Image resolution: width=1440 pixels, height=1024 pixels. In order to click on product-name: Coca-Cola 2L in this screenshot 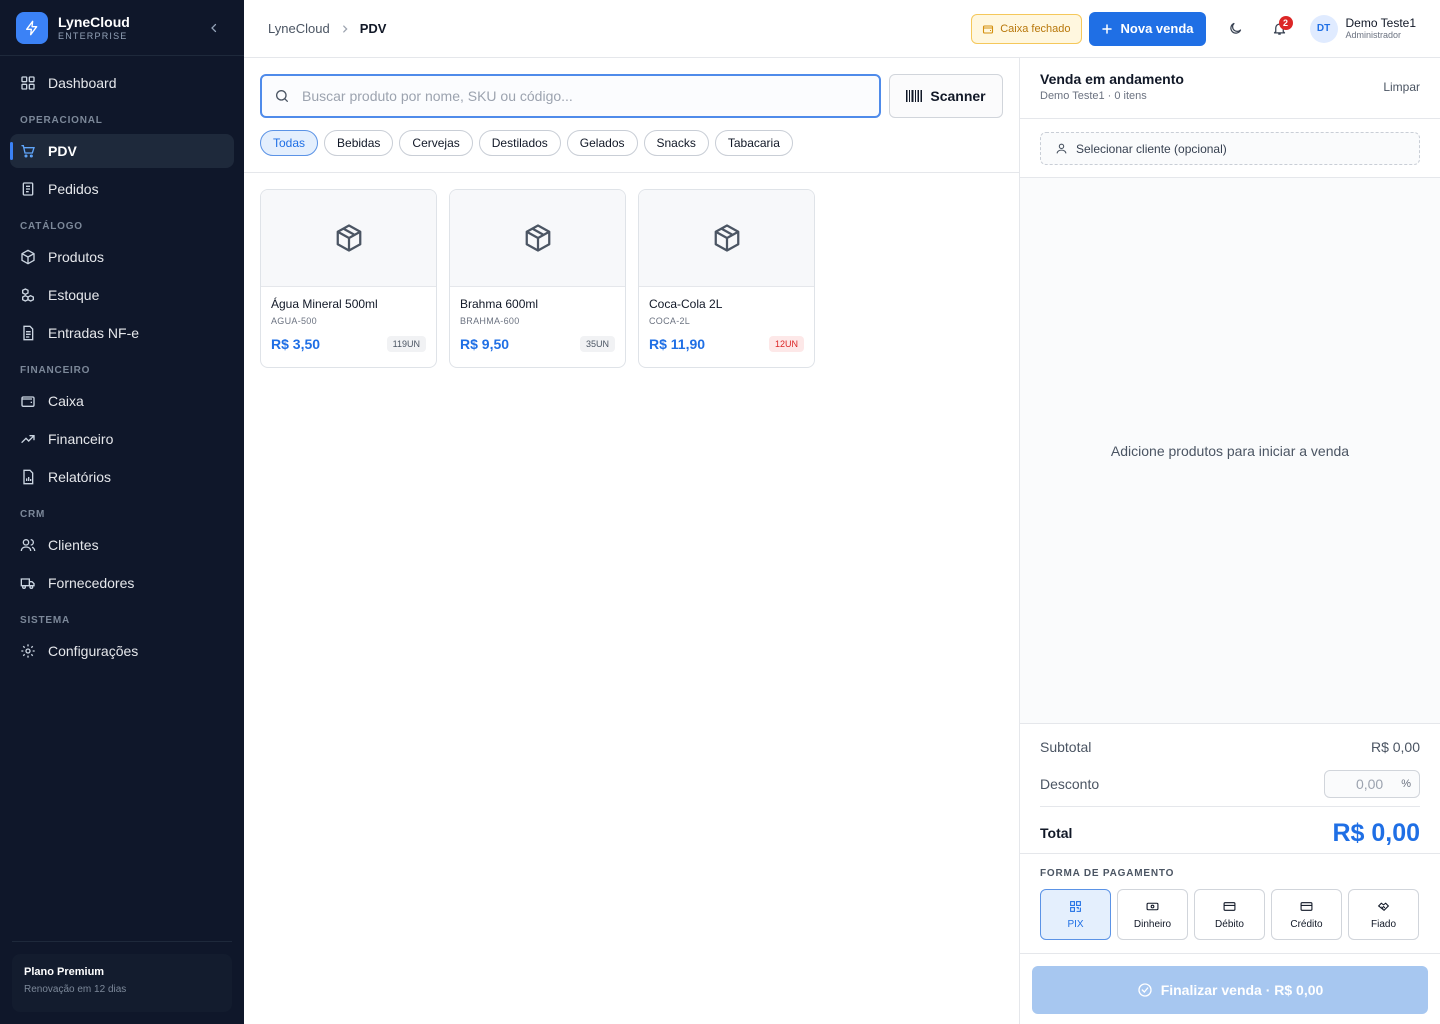, I will do `click(686, 304)`.